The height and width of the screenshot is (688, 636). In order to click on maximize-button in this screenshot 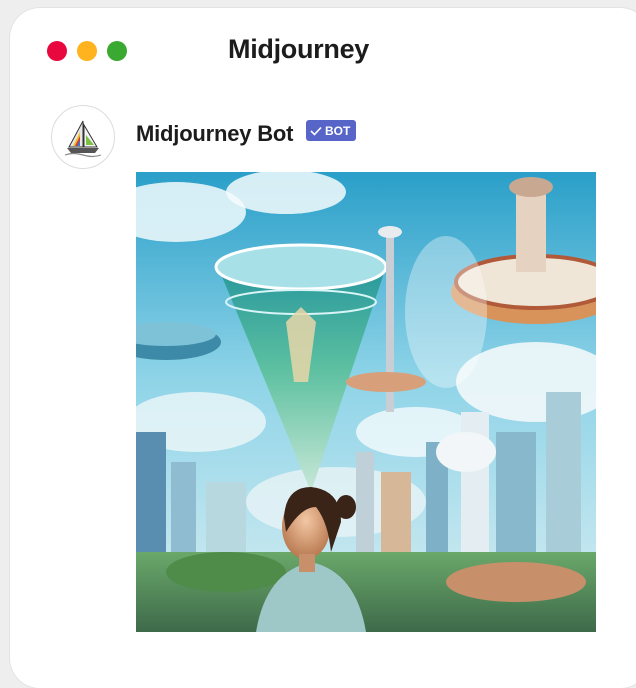, I will do `click(117, 51)`.